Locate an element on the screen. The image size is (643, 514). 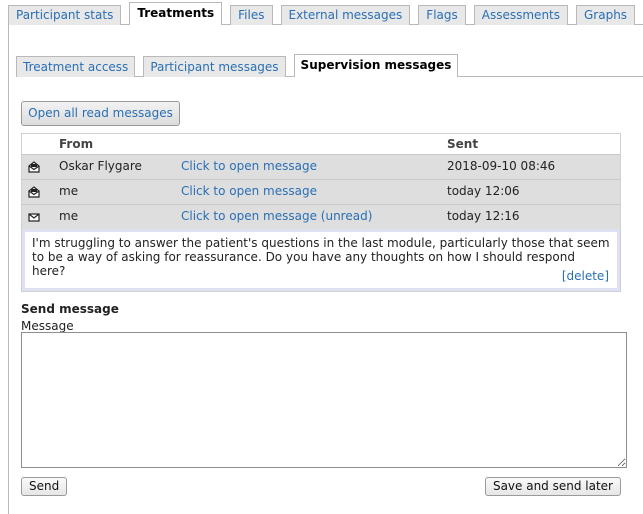
tab-supervision-messages: Supervision messages is located at coordinates (376, 65).